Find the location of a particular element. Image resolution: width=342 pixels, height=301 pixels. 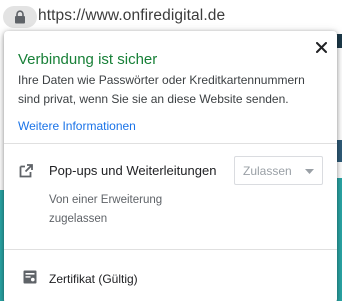

certificate-link: Zertifikat (Gültig) is located at coordinates (93, 279).